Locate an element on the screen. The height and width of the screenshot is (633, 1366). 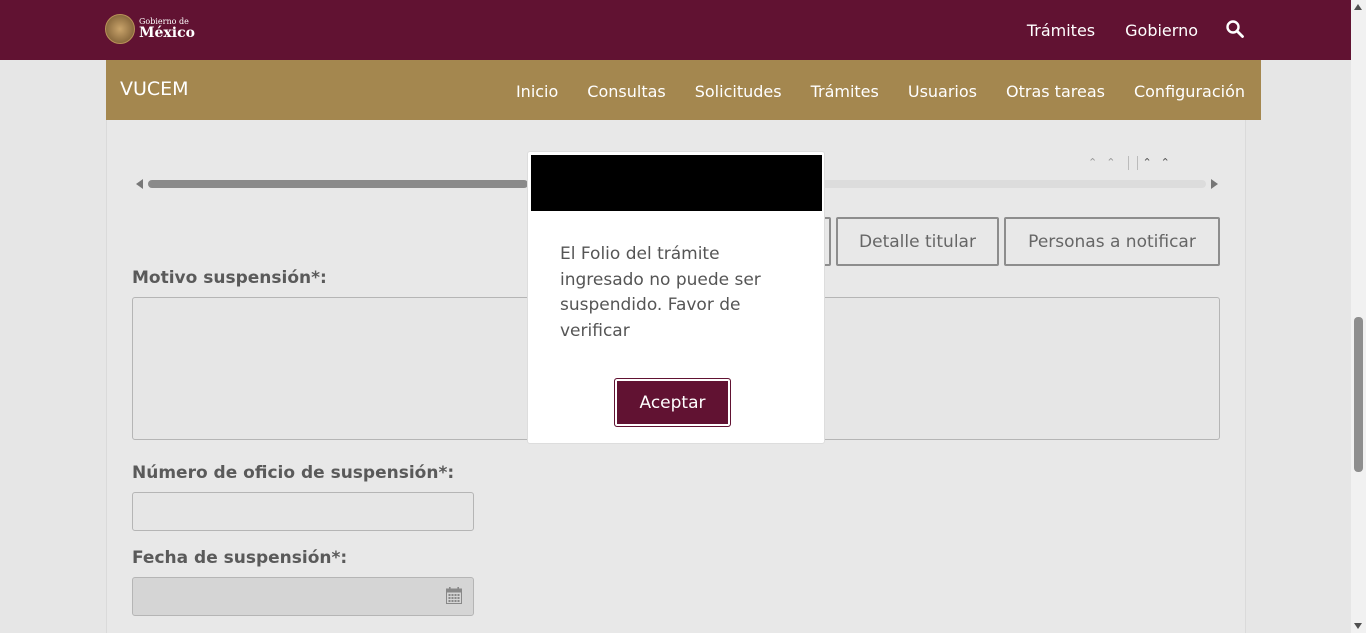
gov-nav-tramites: Trámites is located at coordinates (1061, 30).